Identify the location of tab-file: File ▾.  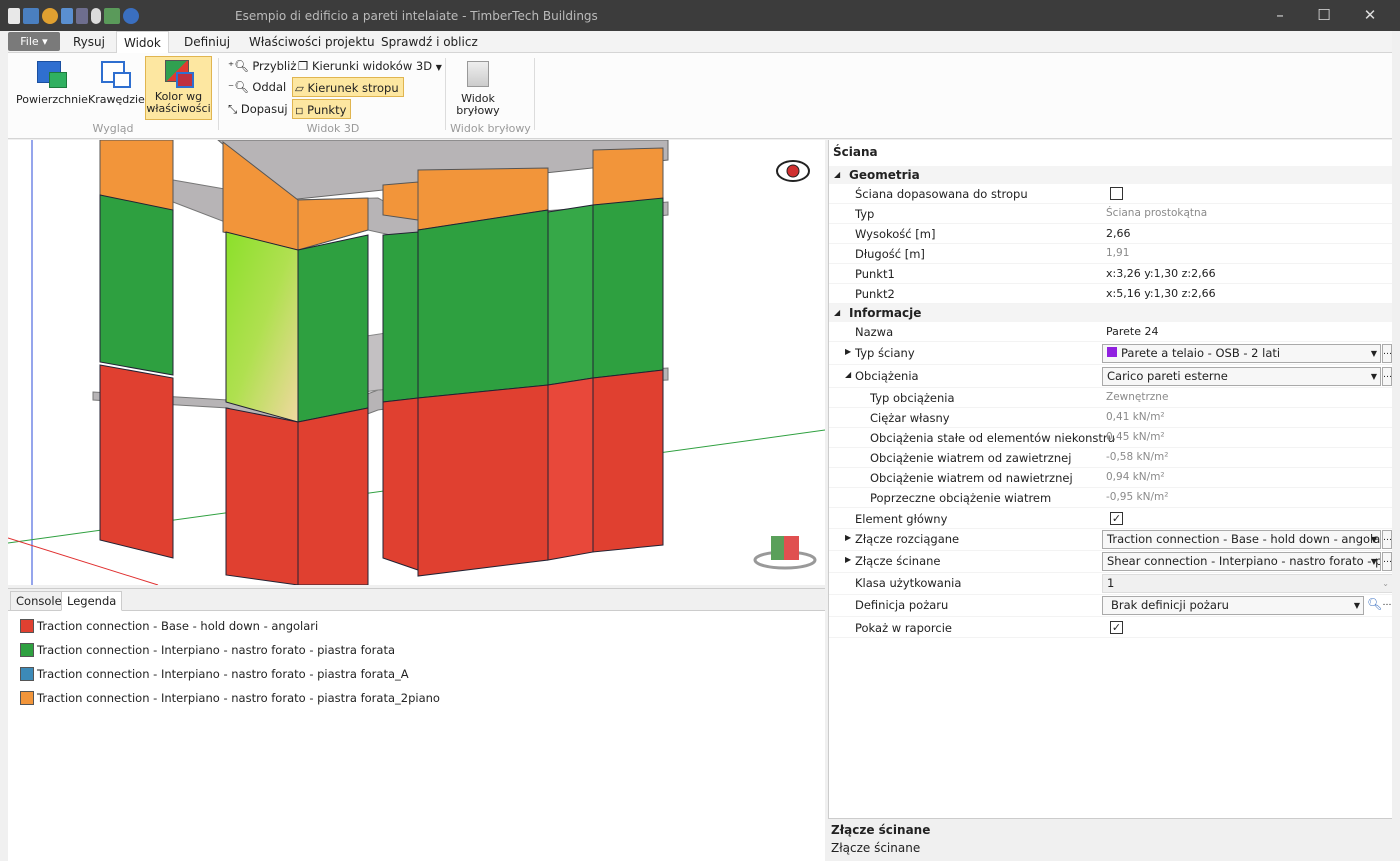
(34, 41).